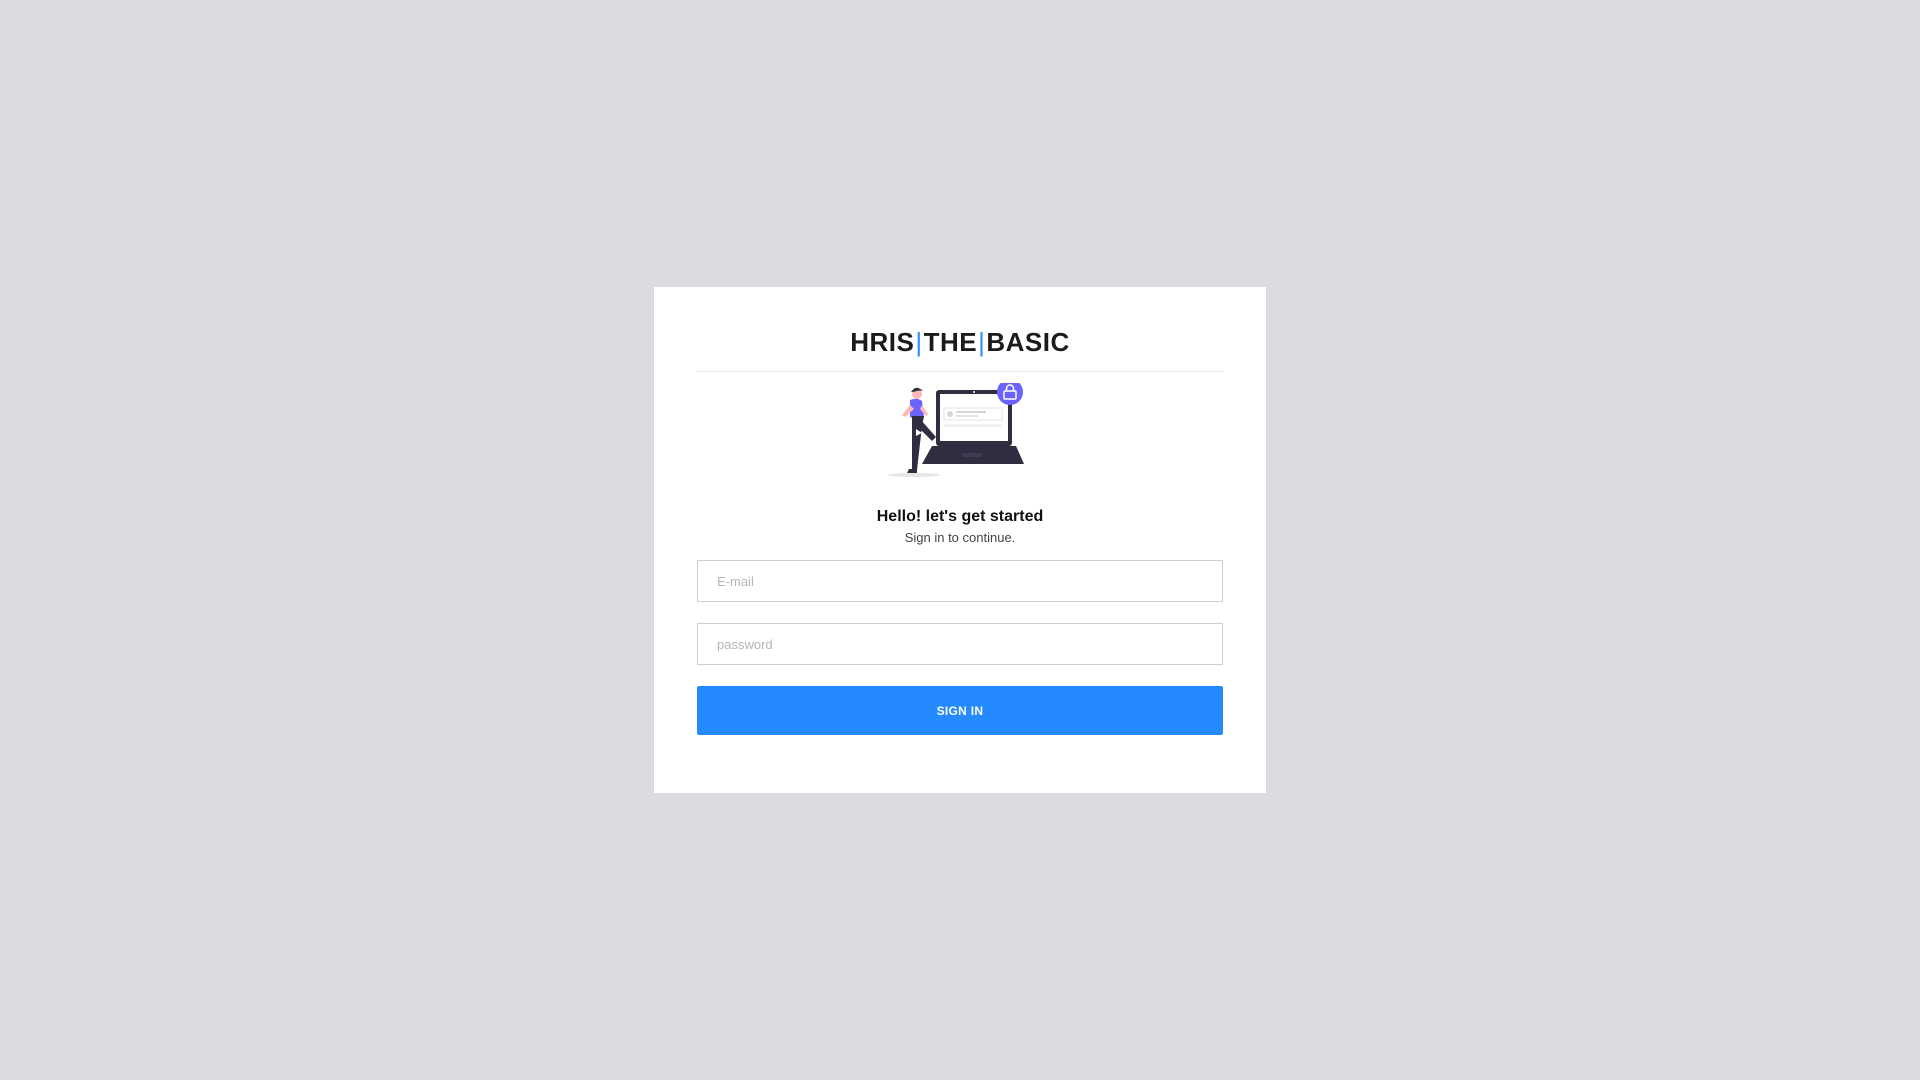 The width and height of the screenshot is (1920, 1080). I want to click on login-illustration, so click(956, 430).